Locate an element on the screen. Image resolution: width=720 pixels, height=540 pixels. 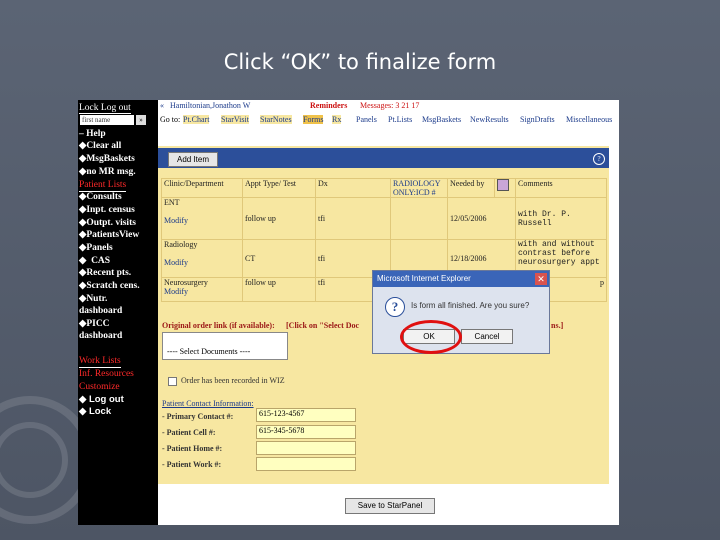
nav-item-nutr: ◆Nutr. is located at coordinates (93, 299).